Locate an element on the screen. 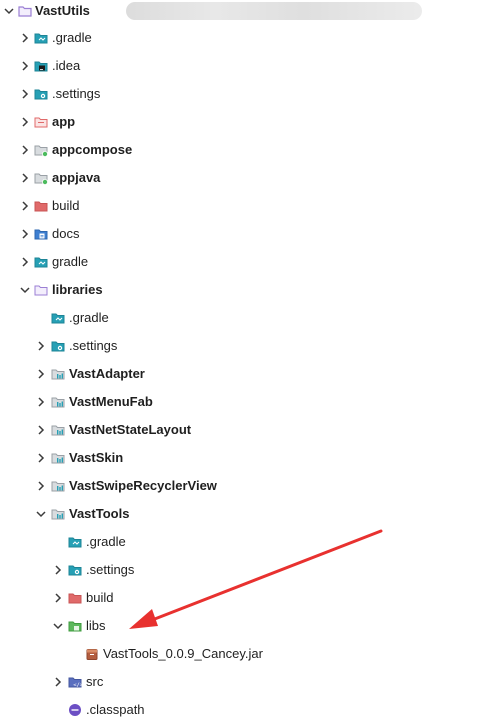 This screenshot has height=728, width=504. tree-row-appjava: appjava is located at coordinates (252, 178).